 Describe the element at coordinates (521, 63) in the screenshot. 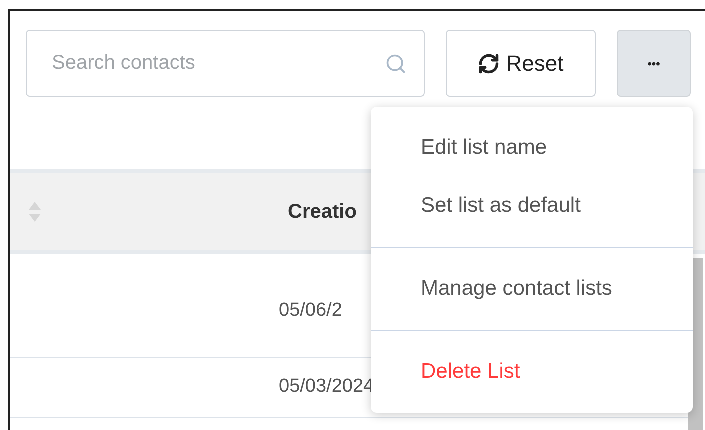

I see `reset-button: Reset` at that location.